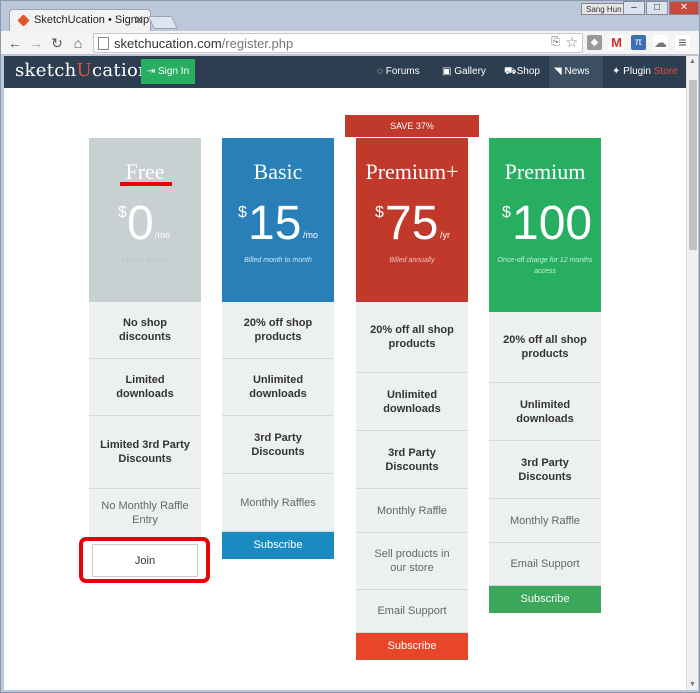 This screenshot has width=700, height=693. What do you see at coordinates (398, 72) in the screenshot?
I see `nav-forums: ◌ Forums` at bounding box center [398, 72].